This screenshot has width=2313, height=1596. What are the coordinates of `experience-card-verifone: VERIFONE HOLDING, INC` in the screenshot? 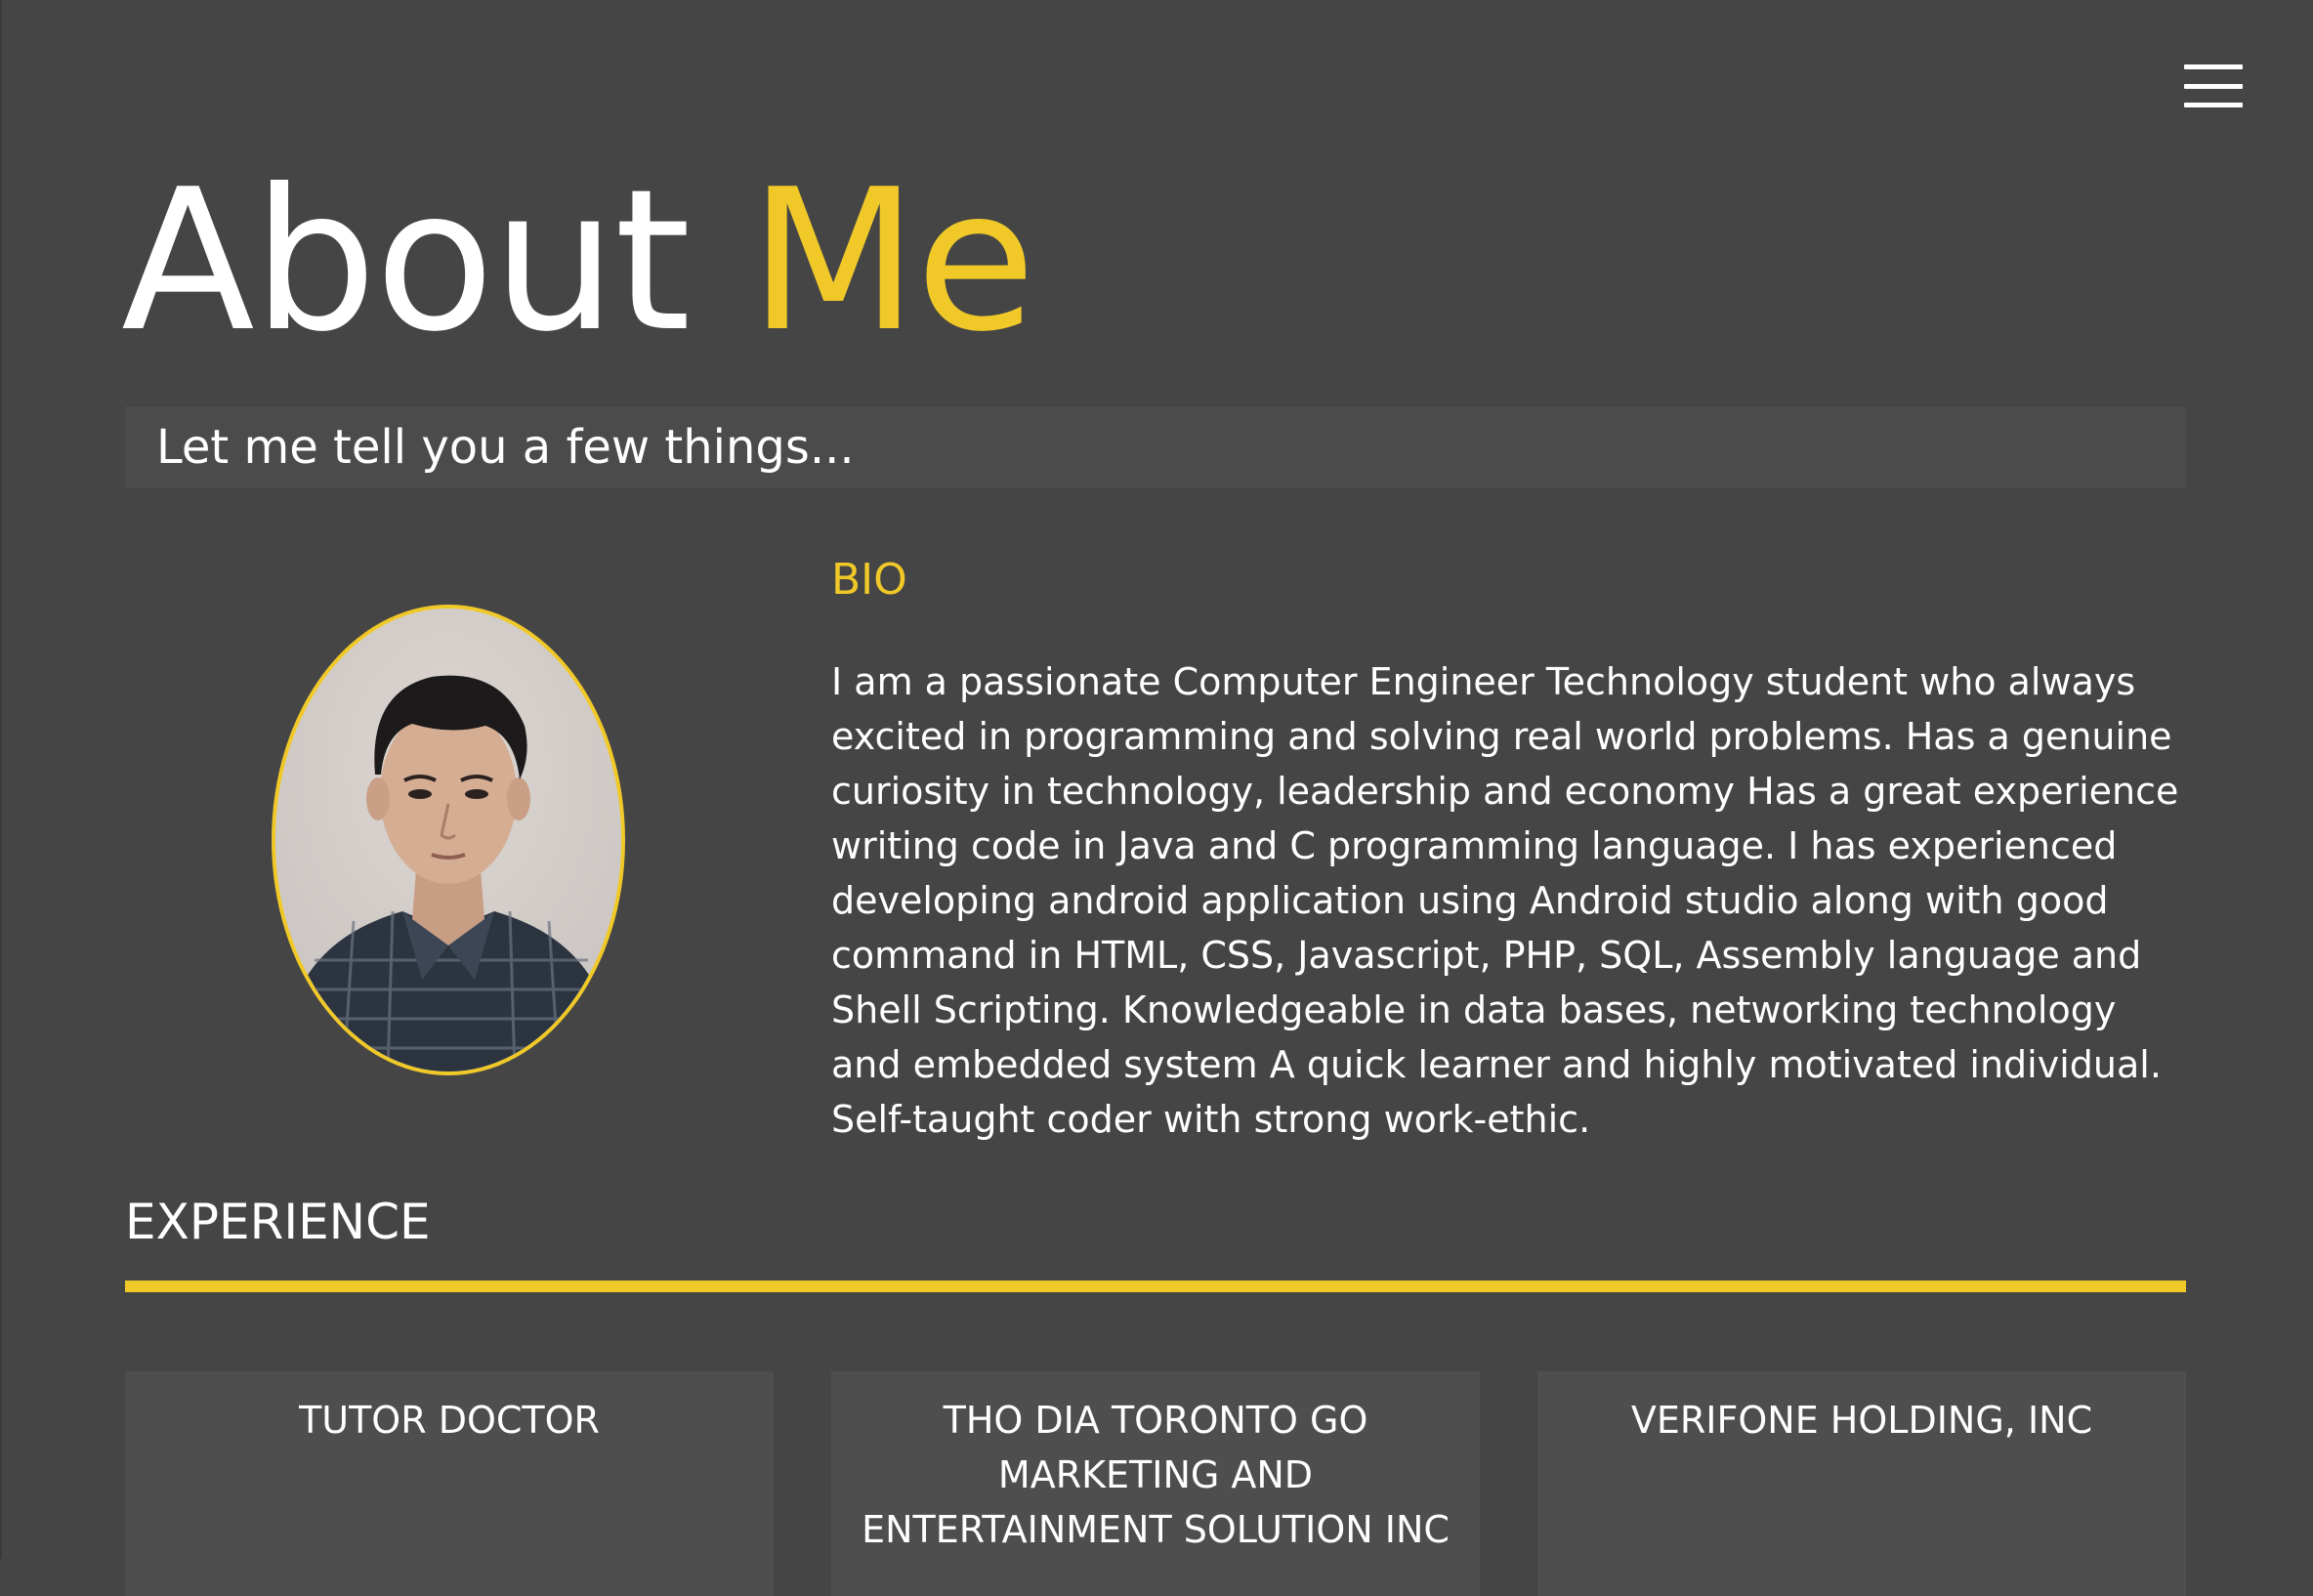 It's located at (1861, 1483).